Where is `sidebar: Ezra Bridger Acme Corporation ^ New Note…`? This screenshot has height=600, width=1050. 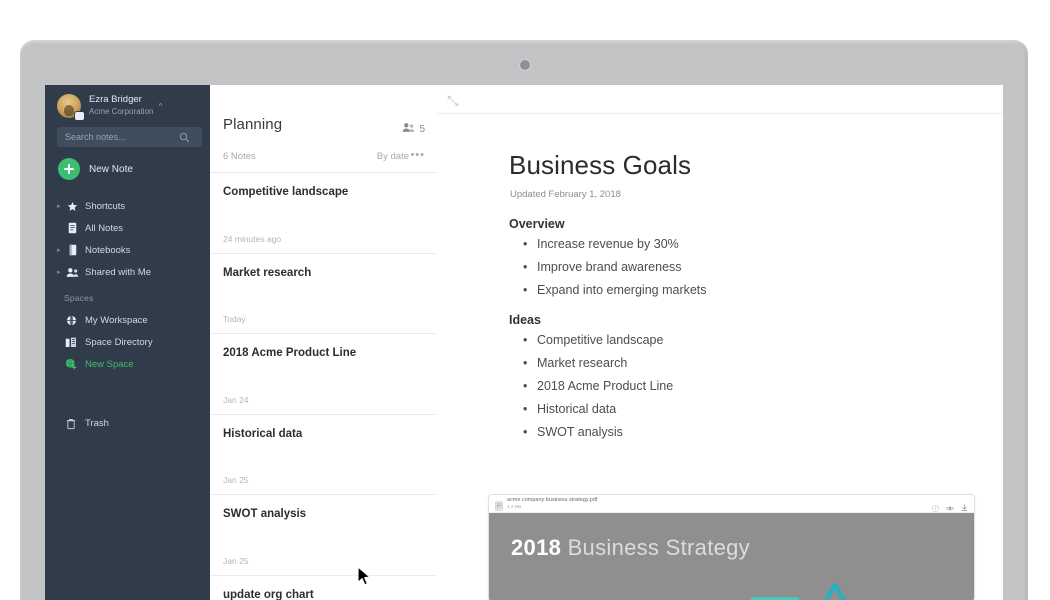 sidebar: Ezra Bridger Acme Corporation ^ New Note… is located at coordinates (127, 342).